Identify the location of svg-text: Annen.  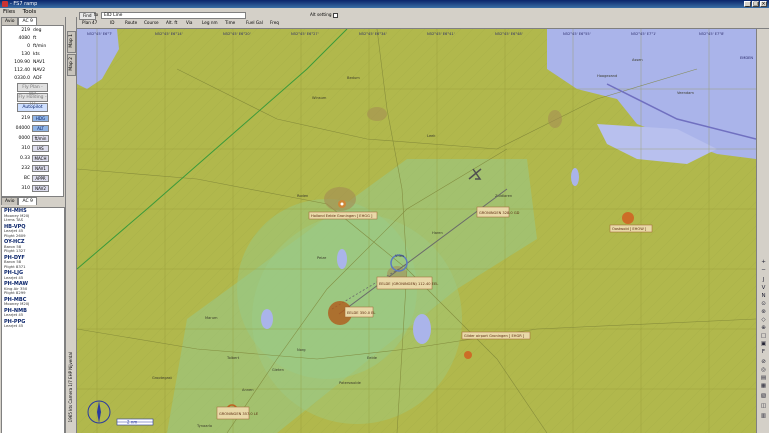
(248, 390).